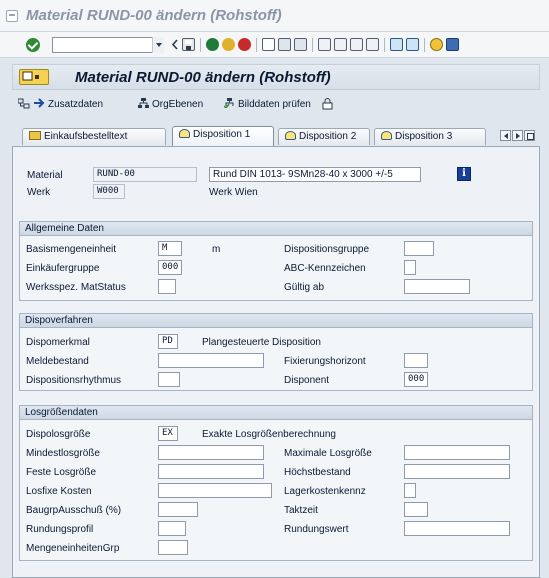 The image size is (549, 578). Describe the element at coordinates (86, 136) in the screenshot. I see `tab-label: Einkaufsbestelltext` at that location.